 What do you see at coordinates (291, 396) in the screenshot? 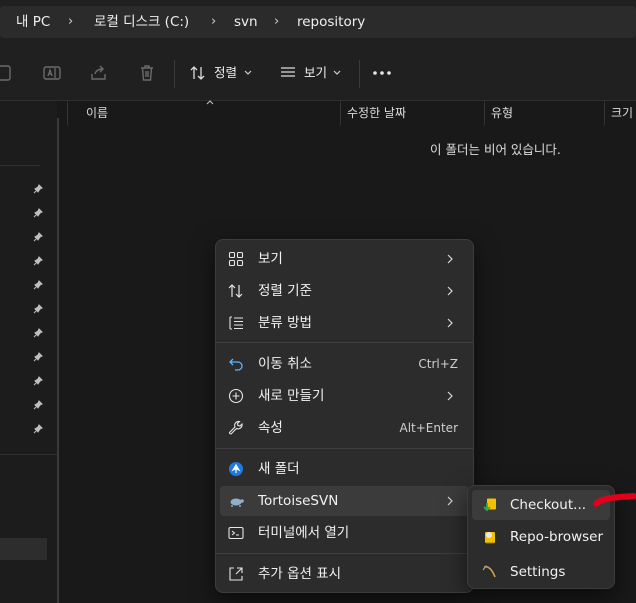
I see `menu-item-label: 새로 만들기` at bounding box center [291, 396].